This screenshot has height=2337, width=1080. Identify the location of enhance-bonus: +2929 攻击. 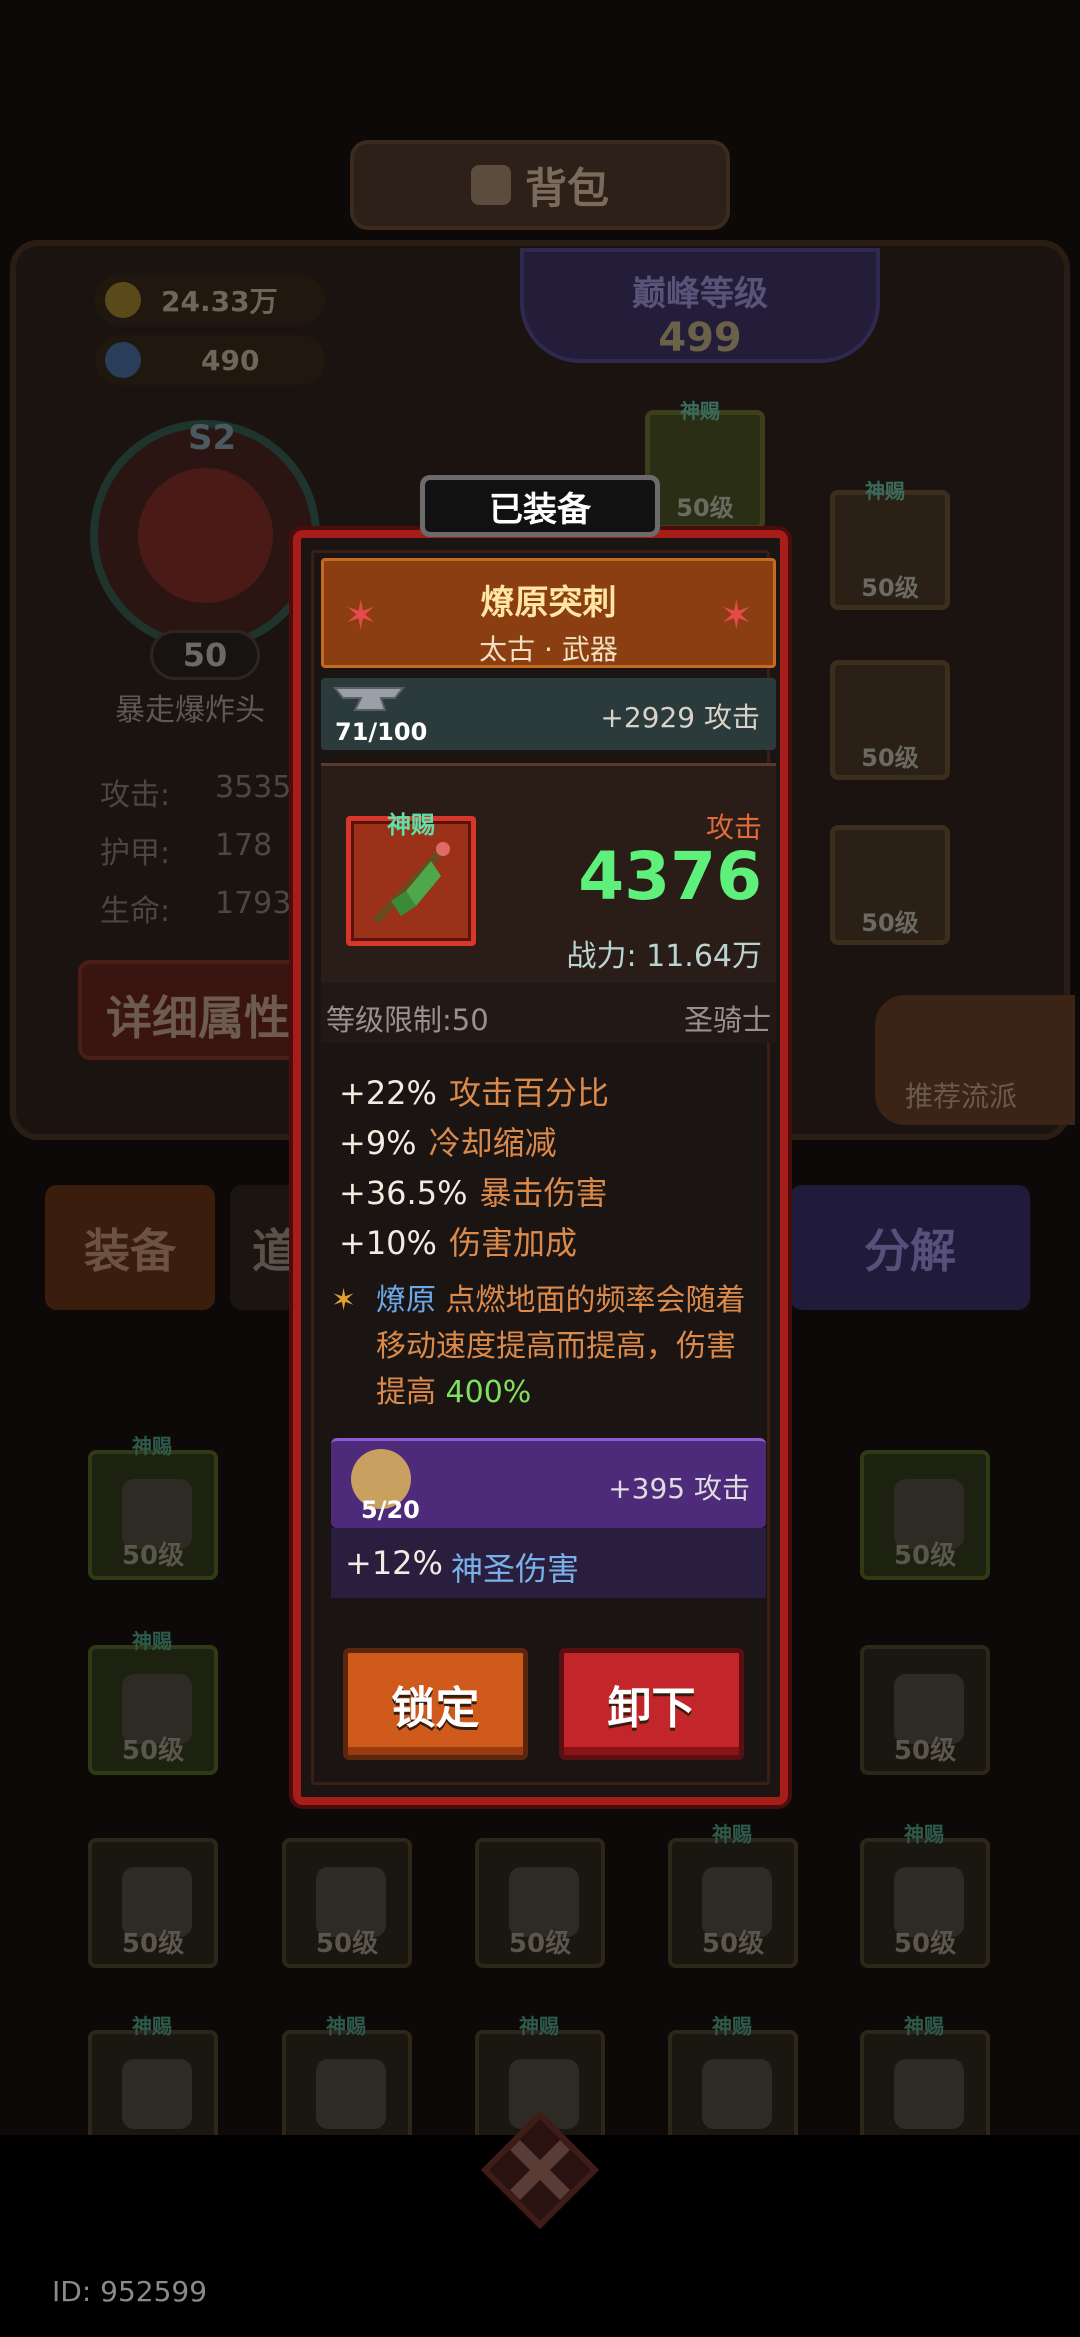
(680, 717).